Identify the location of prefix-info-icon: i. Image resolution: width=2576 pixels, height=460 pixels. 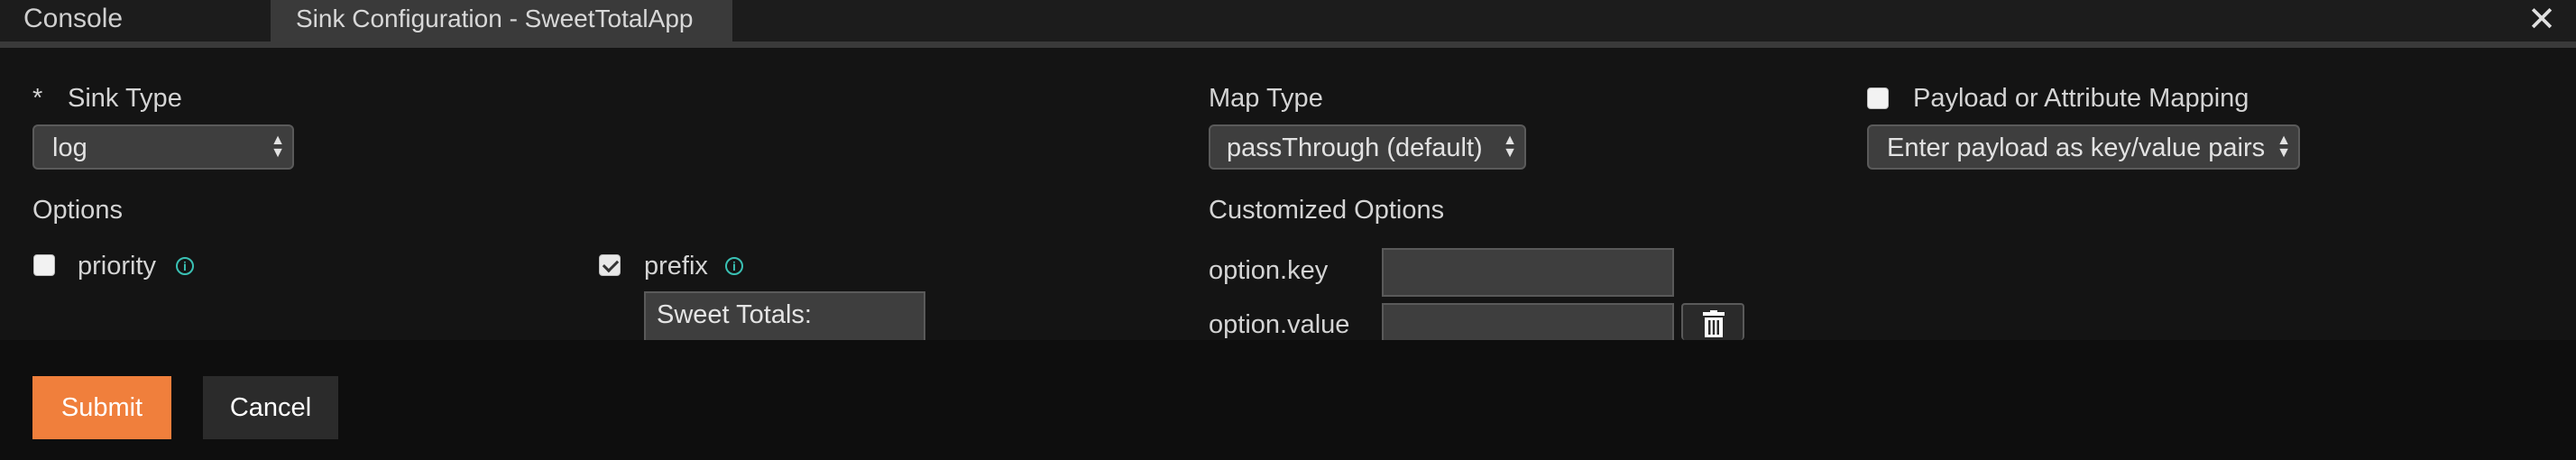
(734, 266).